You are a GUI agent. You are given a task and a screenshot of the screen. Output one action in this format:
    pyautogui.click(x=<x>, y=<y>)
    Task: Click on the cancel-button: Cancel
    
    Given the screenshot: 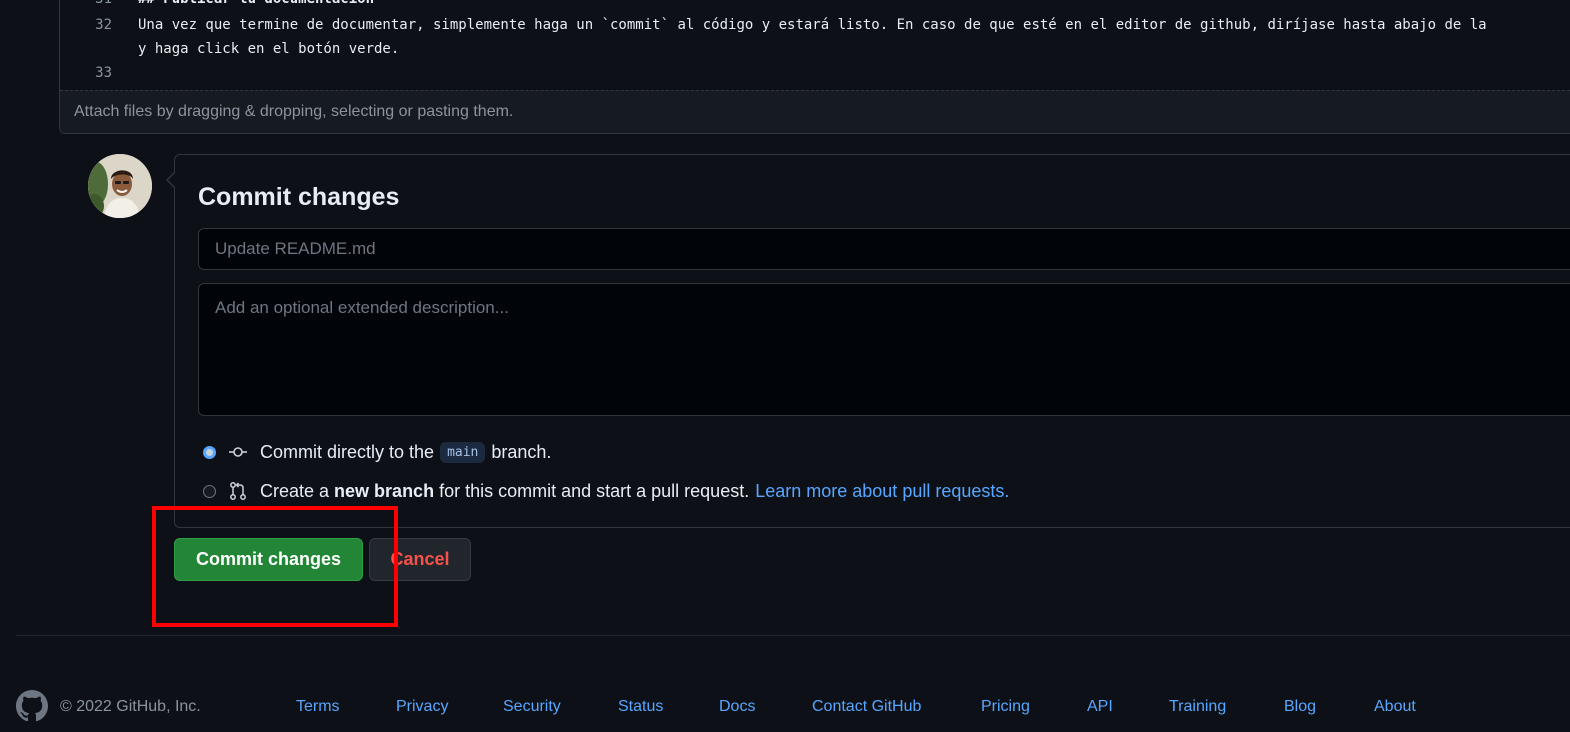 What is the action you would take?
    pyautogui.click(x=420, y=559)
    